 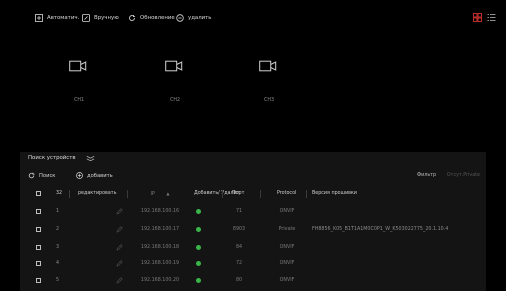 What do you see at coordinates (160, 280) in the screenshot?
I see `row-ip: 192.168.100.20` at bounding box center [160, 280].